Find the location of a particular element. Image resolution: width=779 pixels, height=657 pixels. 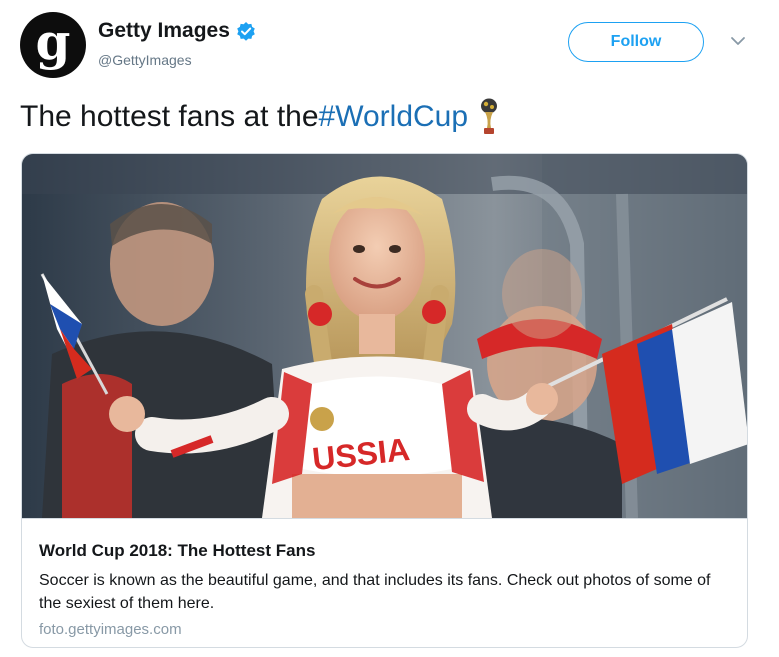

follow-button: Follow is located at coordinates (636, 42).